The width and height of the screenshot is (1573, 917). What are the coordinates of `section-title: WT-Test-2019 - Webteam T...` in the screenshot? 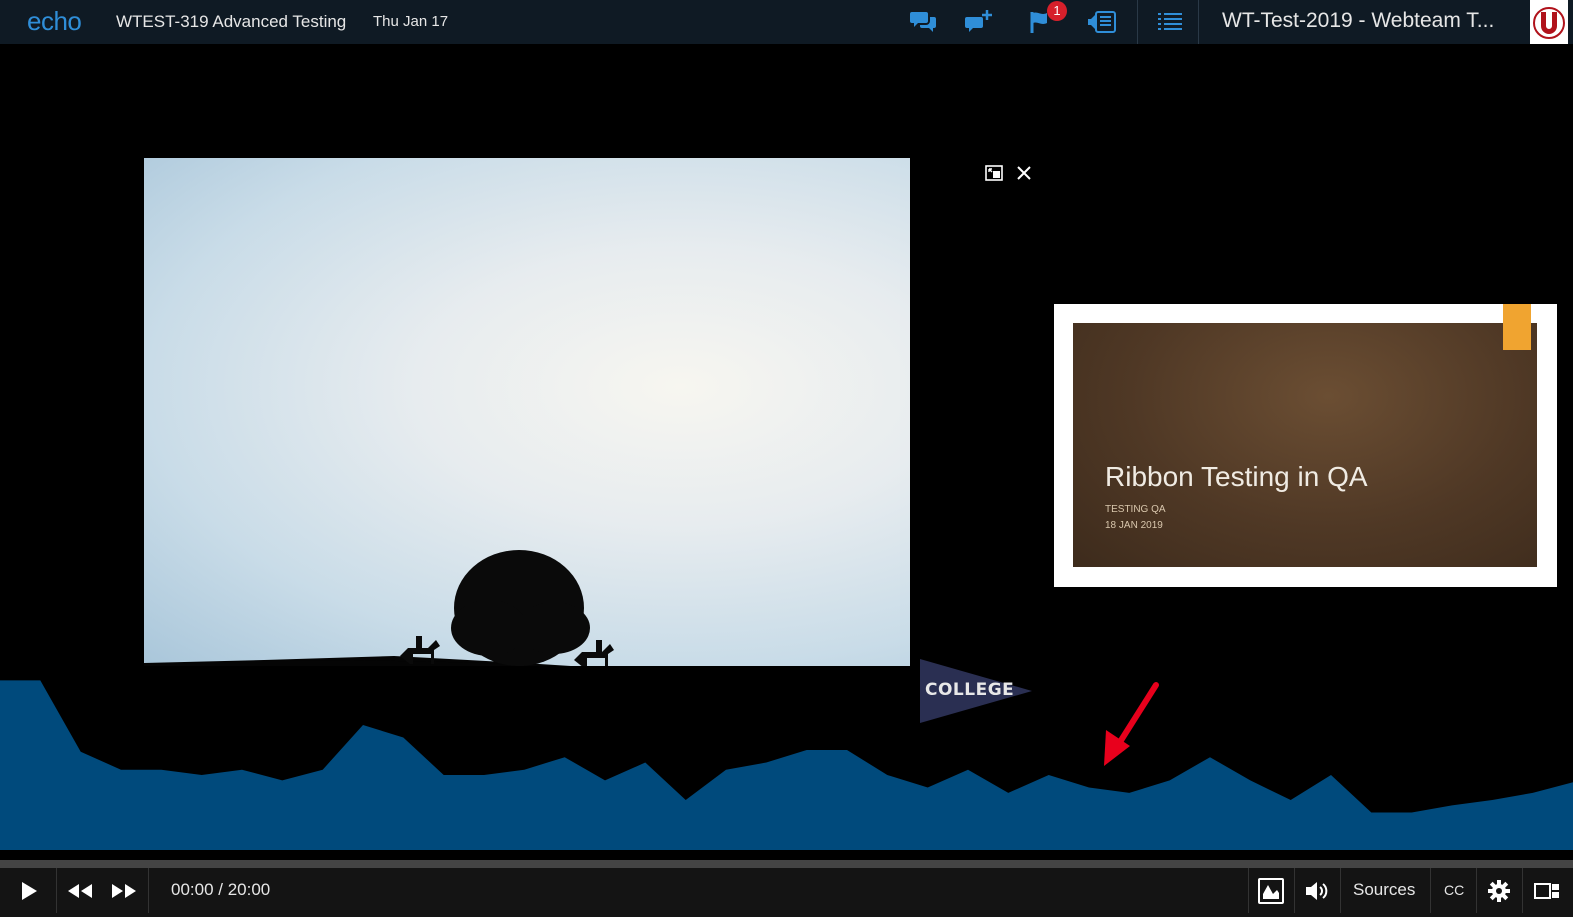 It's located at (1358, 21).